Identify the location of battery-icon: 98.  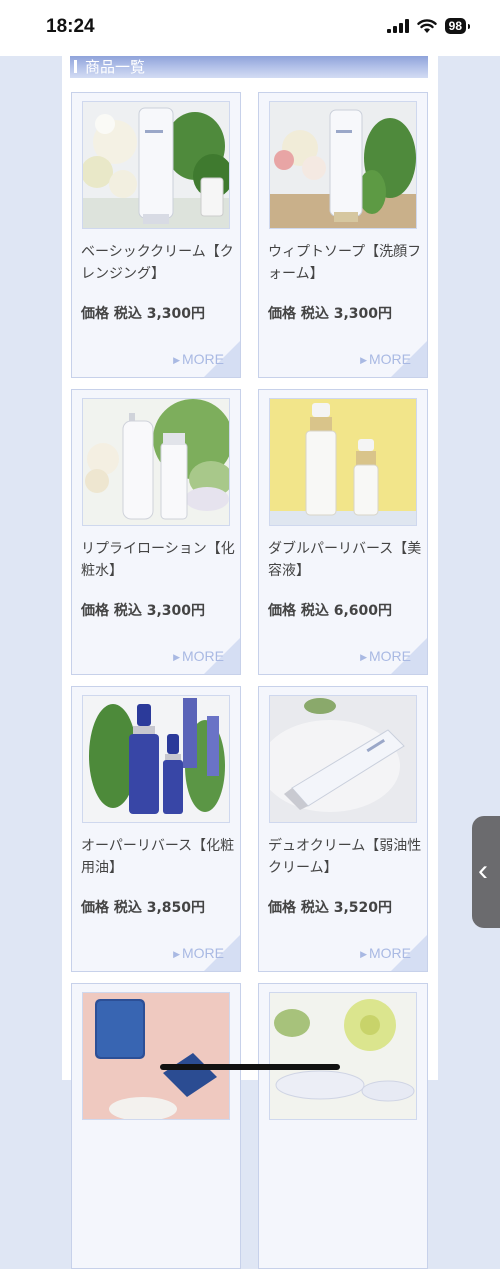
(457, 26).